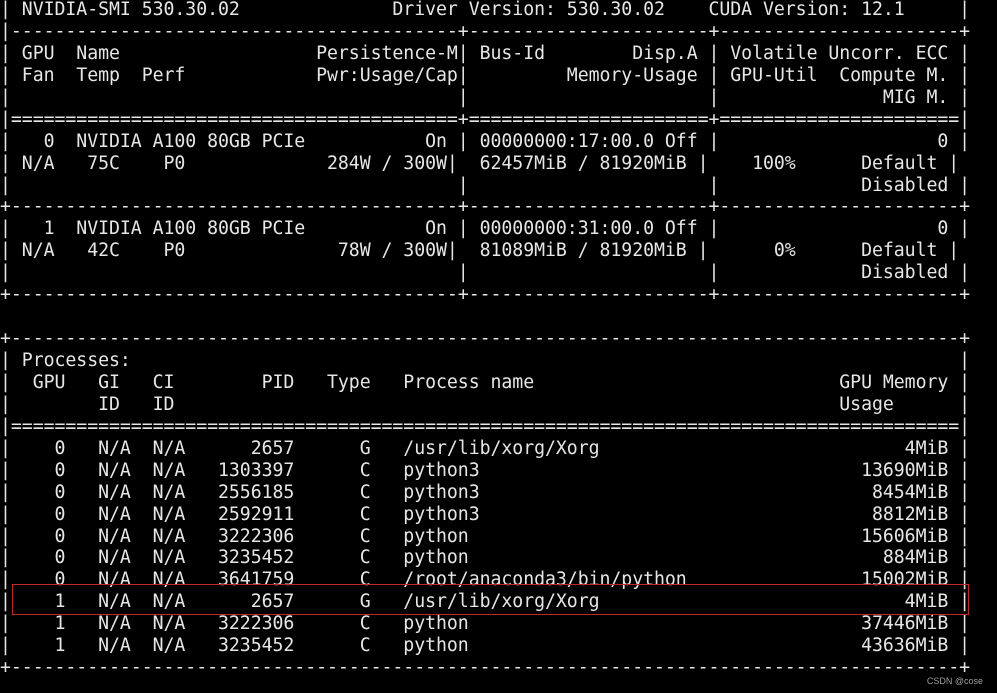 The width and height of the screenshot is (997, 693). Describe the element at coordinates (485, 492) in the screenshot. I see `process-row: | 0 N/A N/A 2556185 C python3 8454MiB |` at that location.